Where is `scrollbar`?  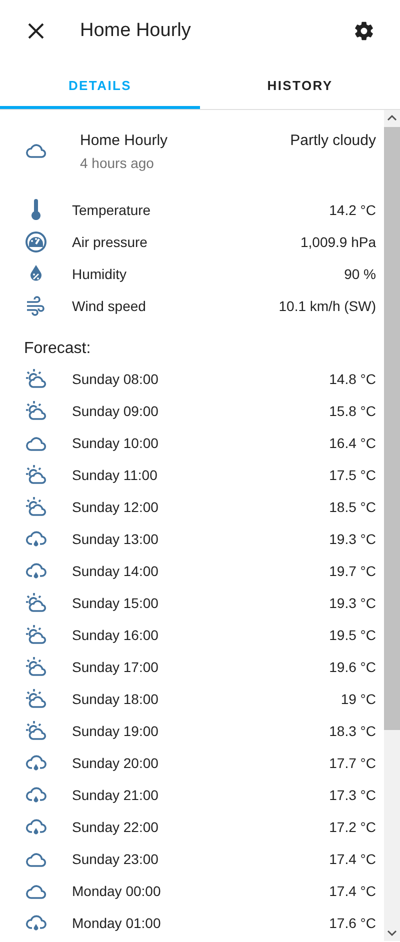 scrollbar is located at coordinates (392, 525).